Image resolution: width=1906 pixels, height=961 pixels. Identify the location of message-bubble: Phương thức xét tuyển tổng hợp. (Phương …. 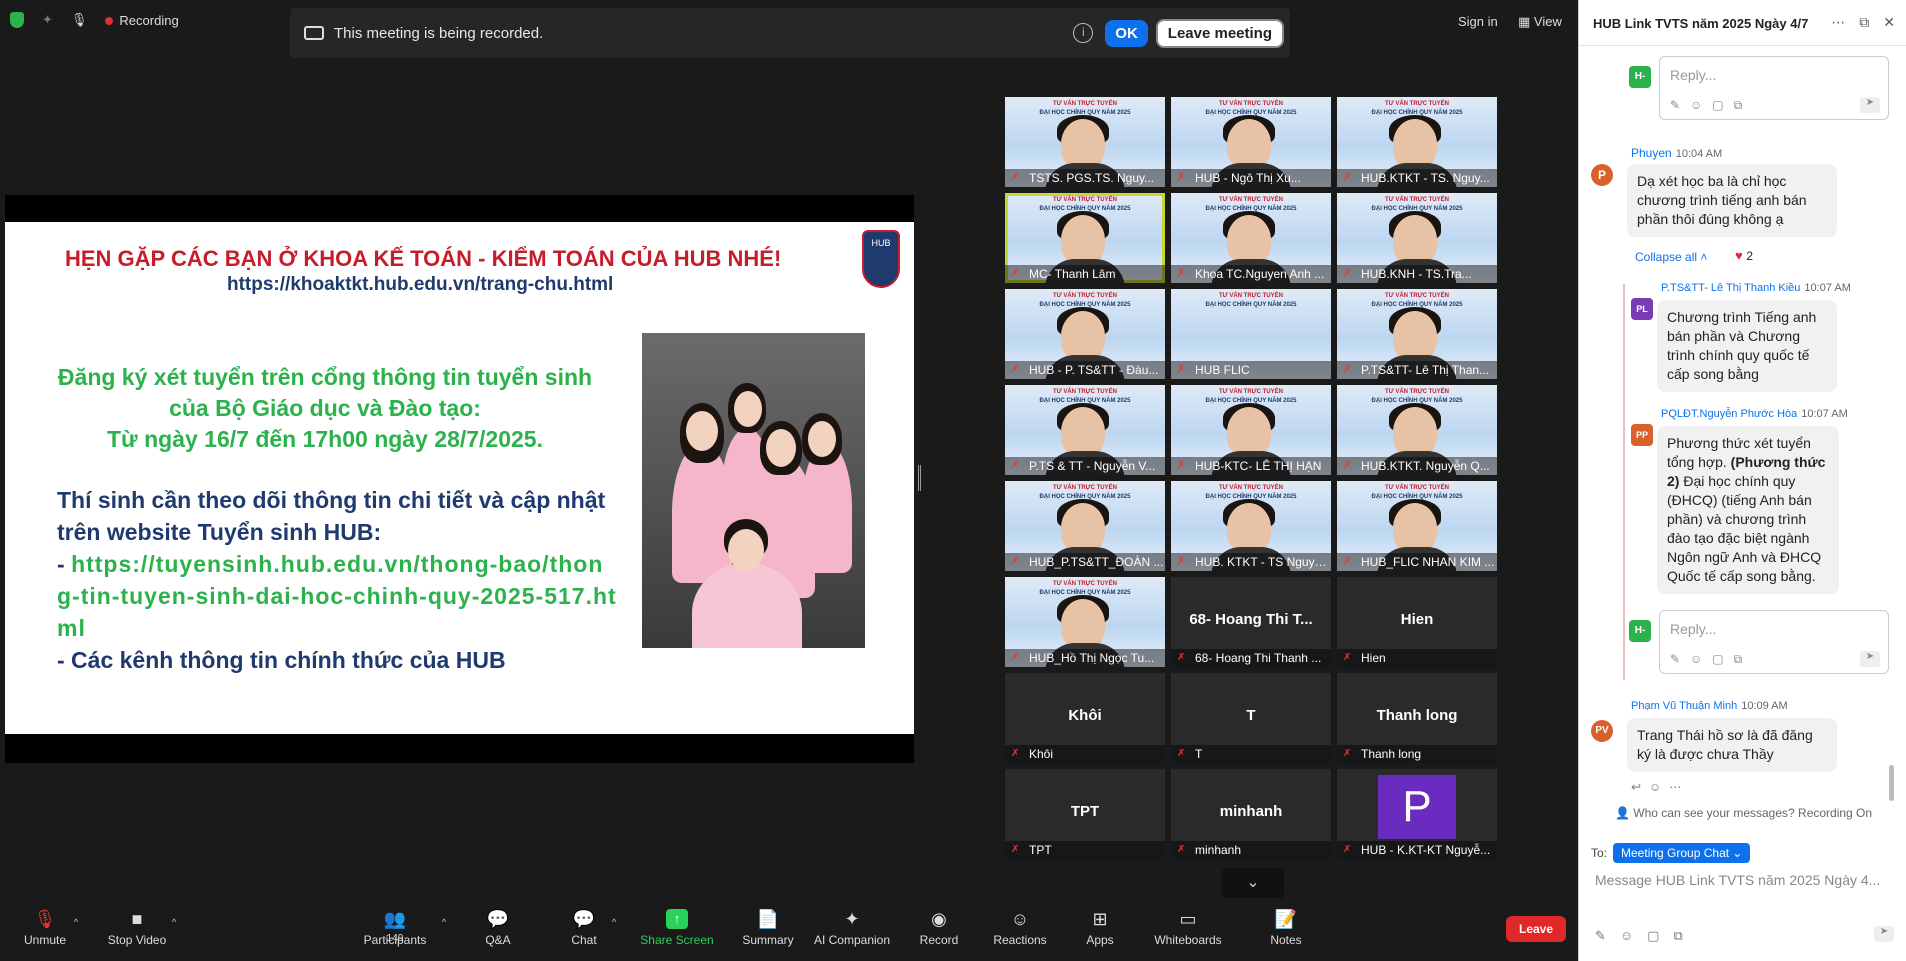
(1748, 510).